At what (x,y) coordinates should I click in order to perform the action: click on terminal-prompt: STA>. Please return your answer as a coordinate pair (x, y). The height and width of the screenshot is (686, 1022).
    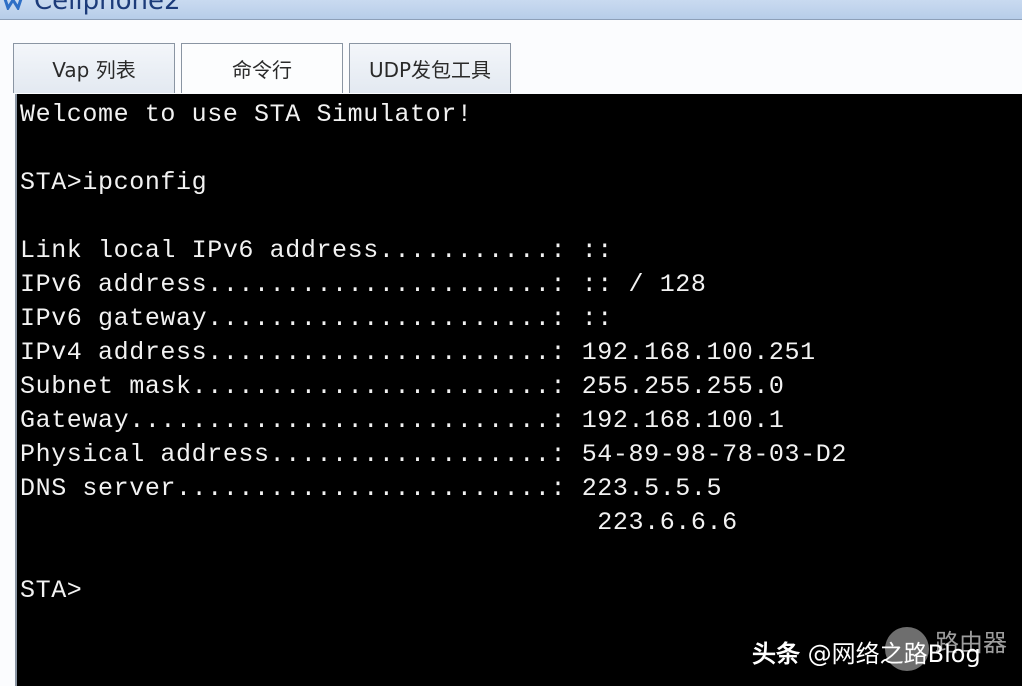
    Looking at the image, I should click on (521, 591).